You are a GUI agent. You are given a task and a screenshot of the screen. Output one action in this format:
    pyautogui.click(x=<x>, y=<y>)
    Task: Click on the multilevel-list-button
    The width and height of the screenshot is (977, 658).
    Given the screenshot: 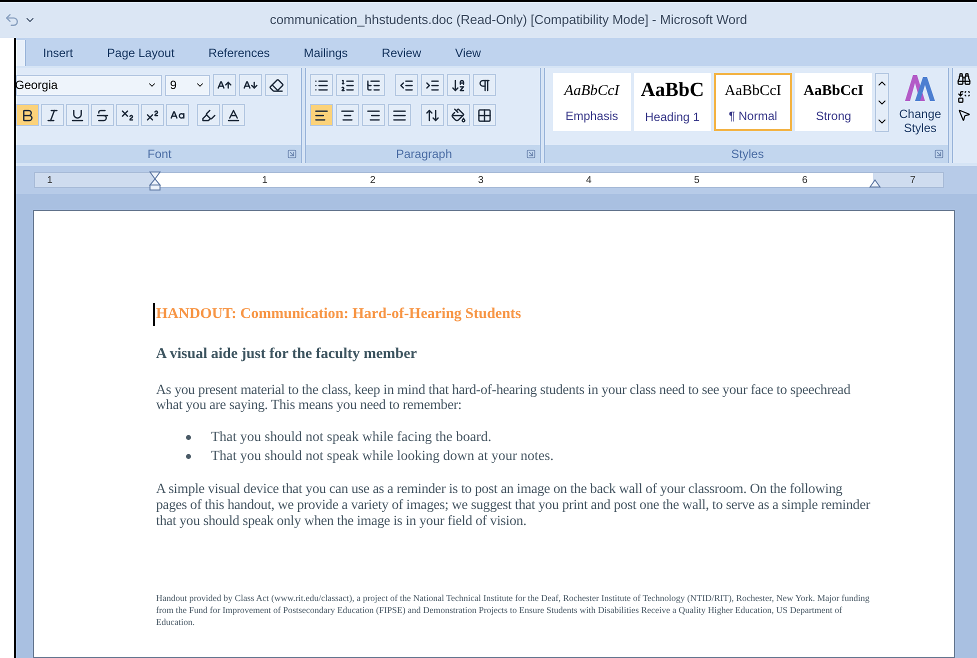 What is the action you would take?
    pyautogui.click(x=373, y=85)
    